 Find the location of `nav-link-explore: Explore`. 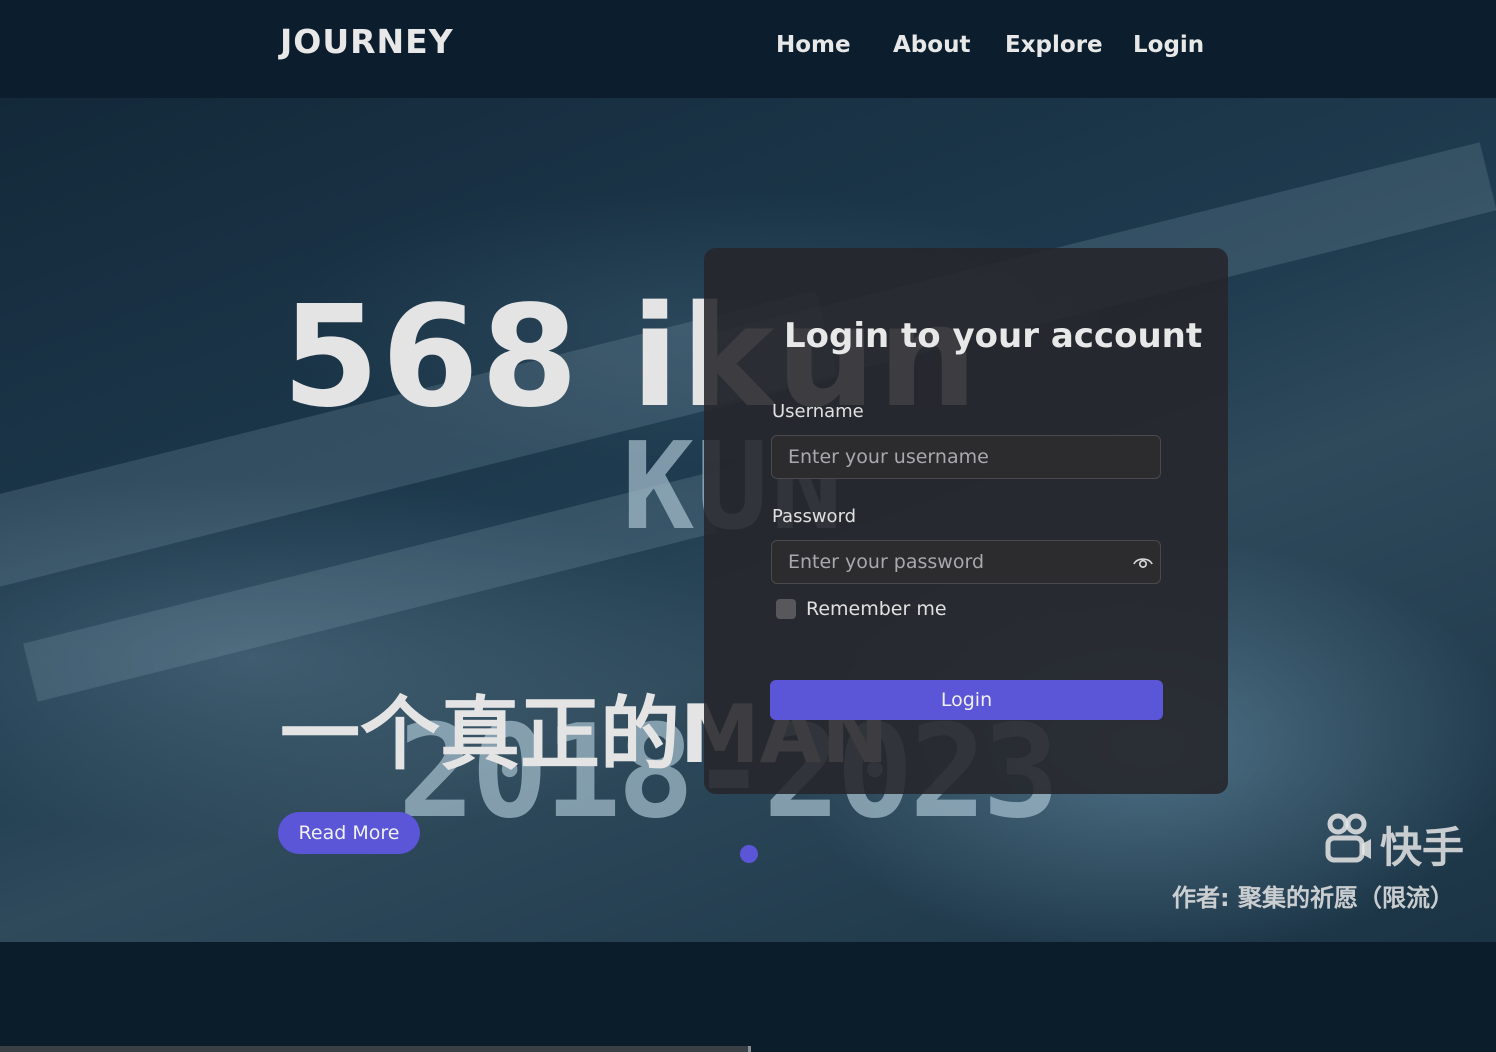

nav-link-explore: Explore is located at coordinates (1054, 45).